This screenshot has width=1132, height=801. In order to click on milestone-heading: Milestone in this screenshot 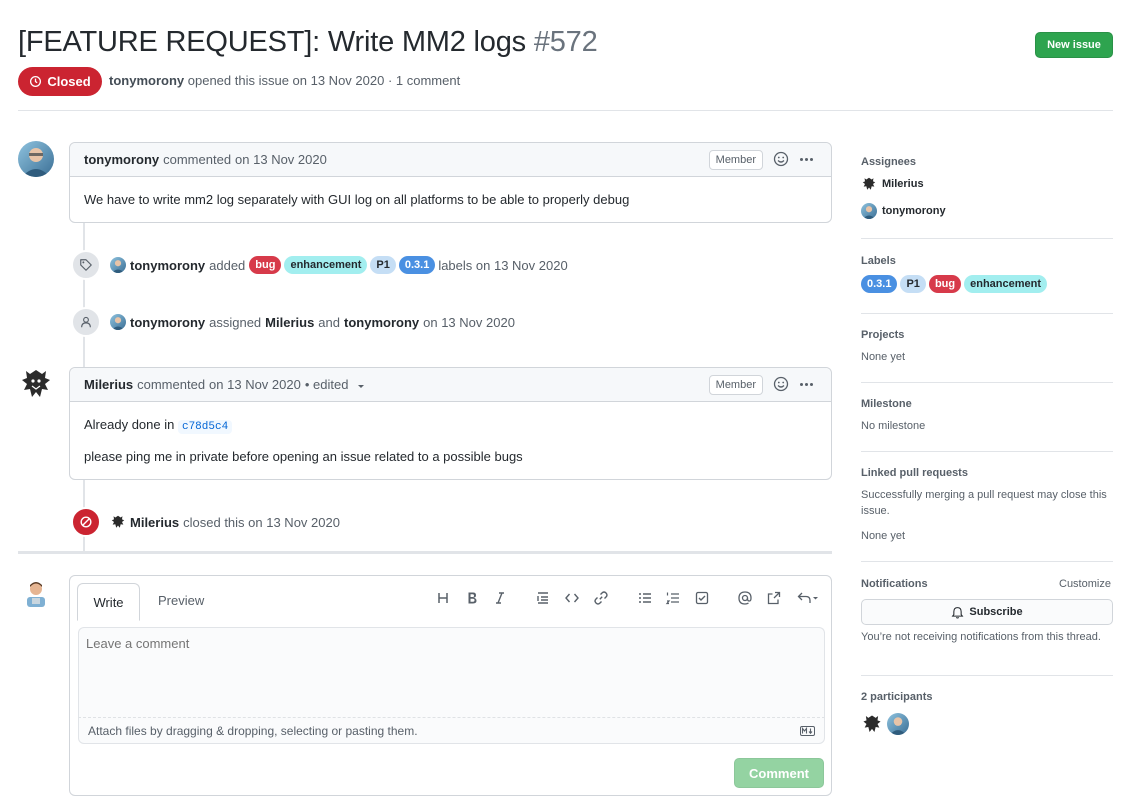, I will do `click(987, 404)`.